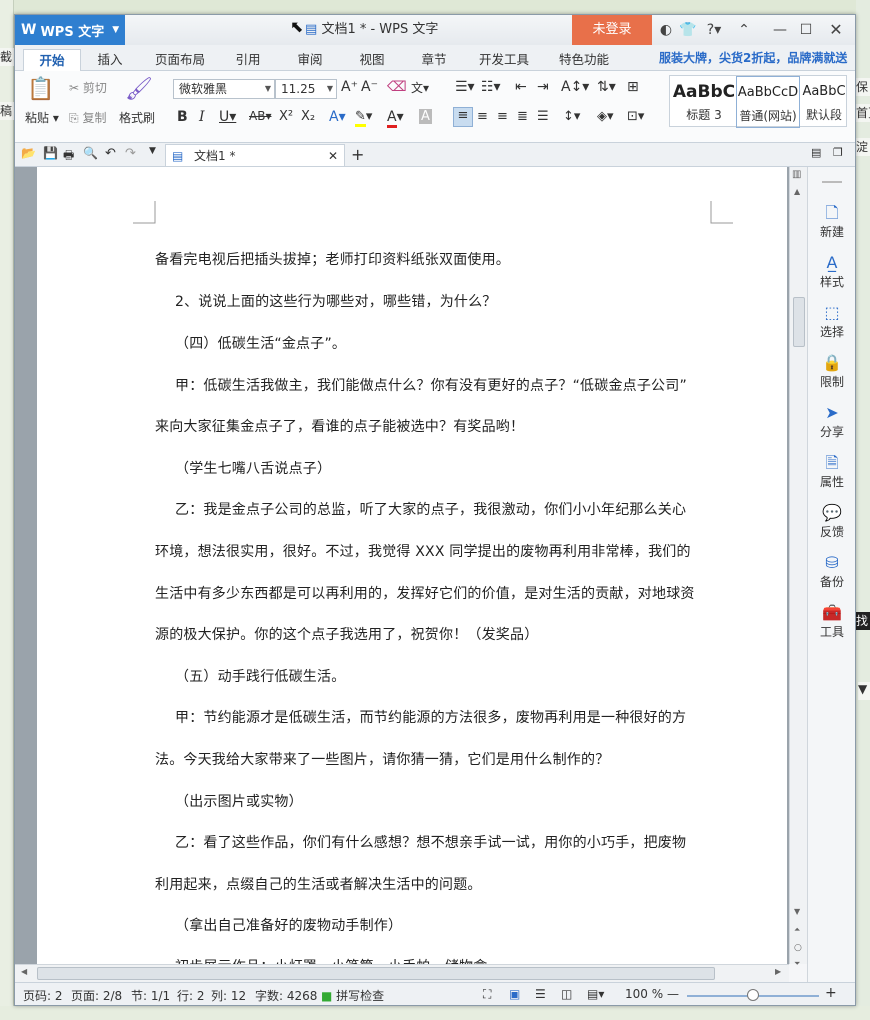 The image size is (870, 1020). I want to click on tab-developer: 开发工具, so click(504, 60).